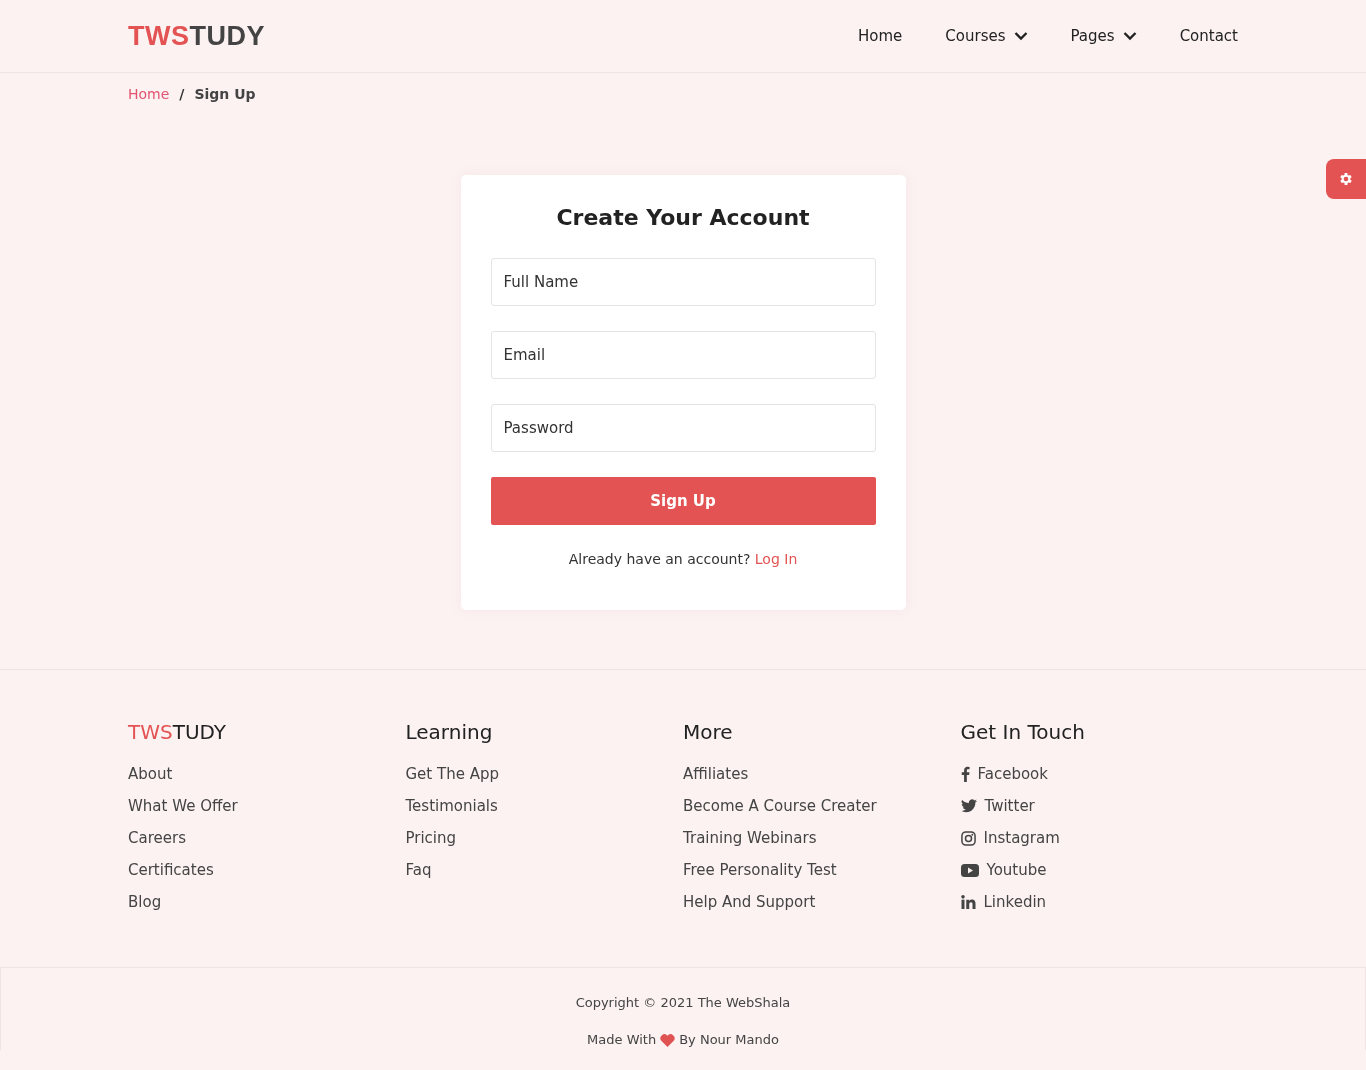 The height and width of the screenshot is (1070, 1366). I want to click on footer-link: Affiliates, so click(822, 774).